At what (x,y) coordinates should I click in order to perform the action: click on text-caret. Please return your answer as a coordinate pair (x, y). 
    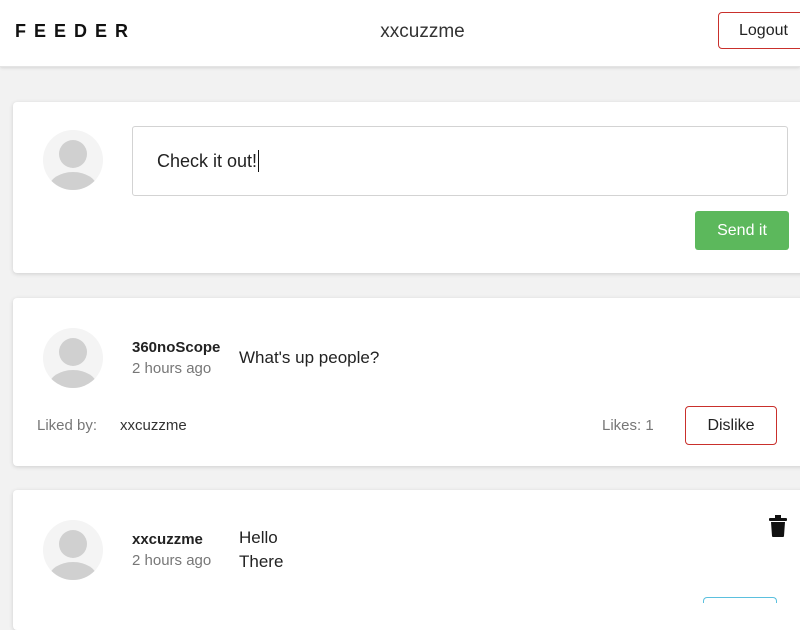
    Looking at the image, I should click on (259, 161).